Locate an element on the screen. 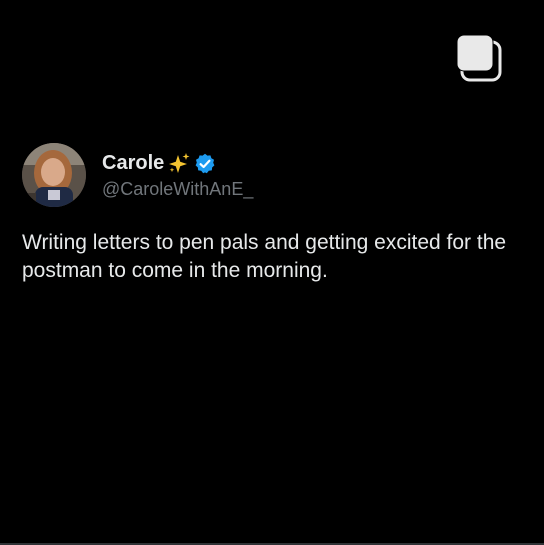  verified-badge-icon is located at coordinates (205, 164).